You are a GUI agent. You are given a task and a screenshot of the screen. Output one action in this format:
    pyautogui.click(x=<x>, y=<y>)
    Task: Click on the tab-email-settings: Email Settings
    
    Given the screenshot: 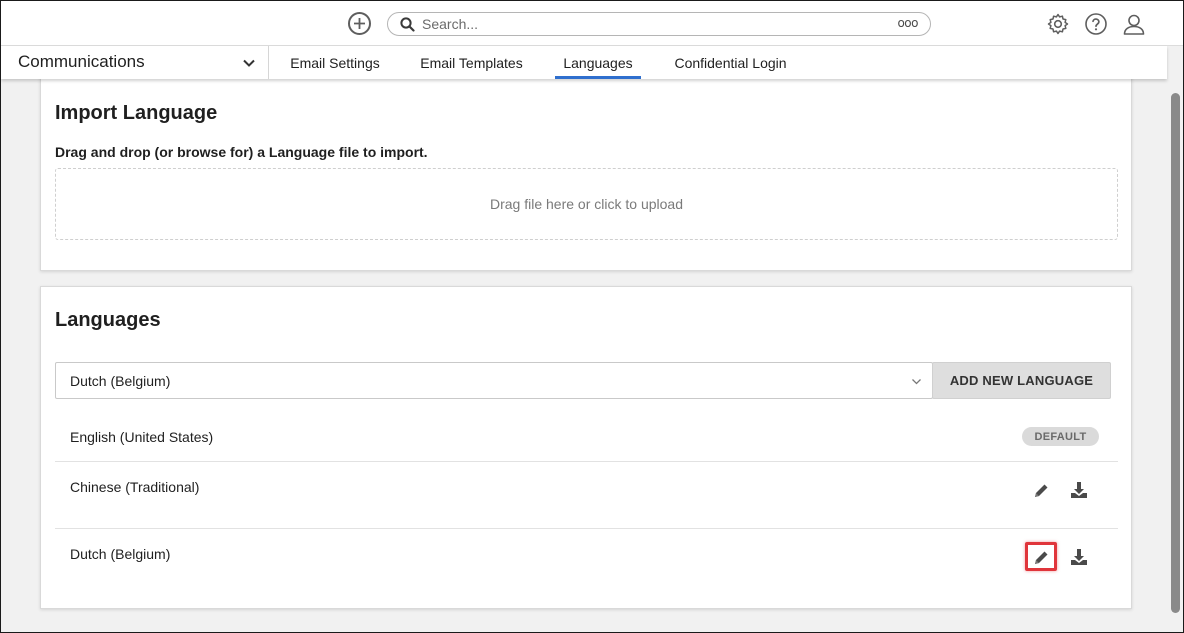 What is the action you would take?
    pyautogui.click(x=335, y=62)
    